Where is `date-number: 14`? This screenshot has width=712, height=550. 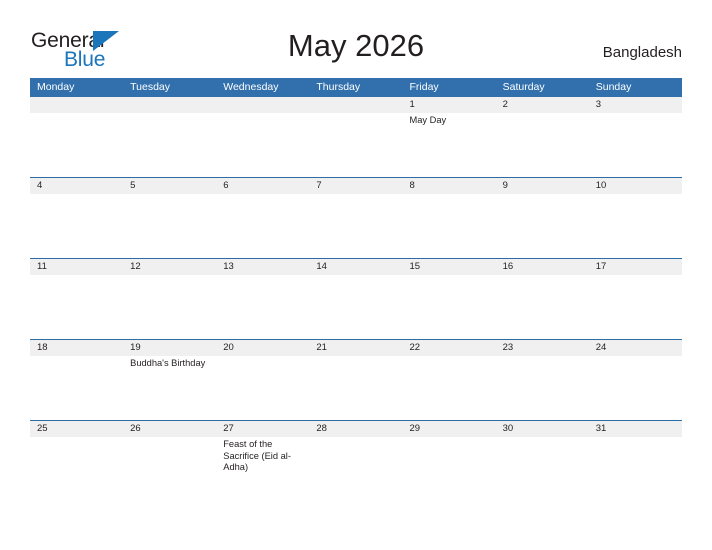 date-number: 14 is located at coordinates (355, 267).